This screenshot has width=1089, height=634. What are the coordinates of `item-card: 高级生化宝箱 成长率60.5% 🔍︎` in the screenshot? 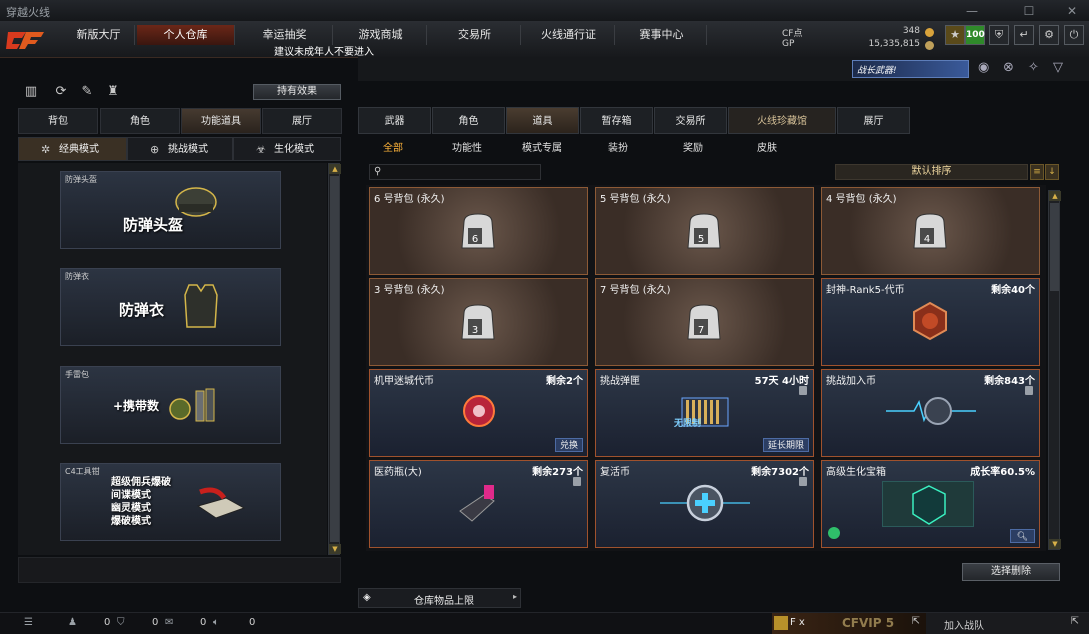 It's located at (930, 504).